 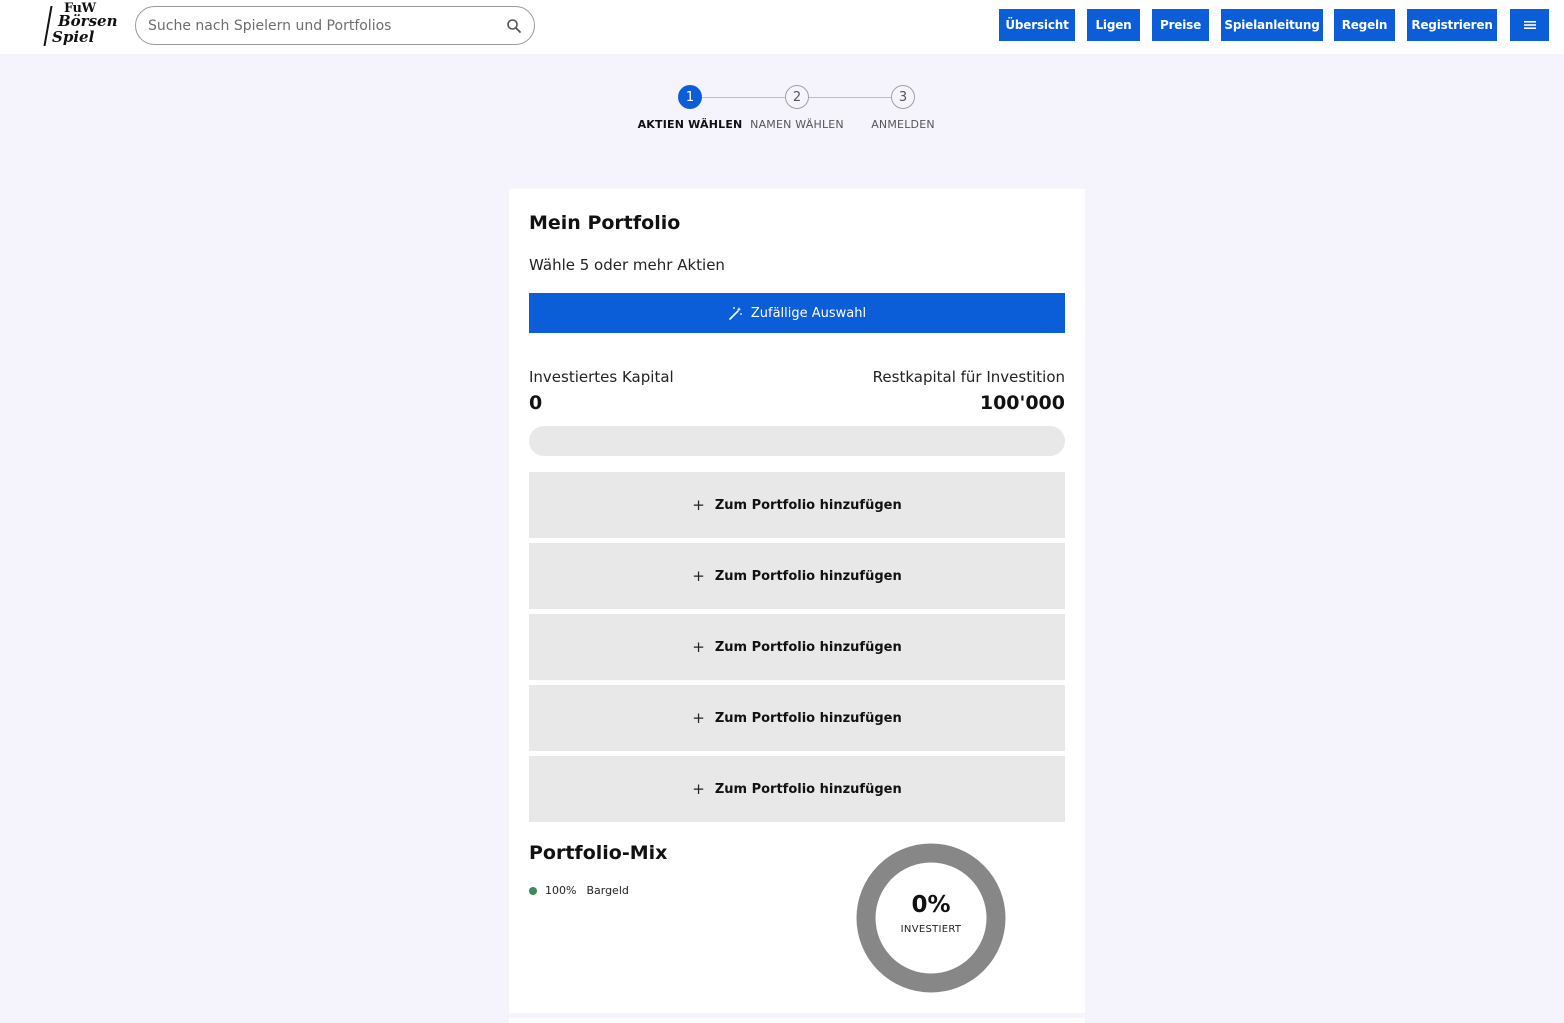 I want to click on step-2-circle: 2, so click(x=797, y=97).